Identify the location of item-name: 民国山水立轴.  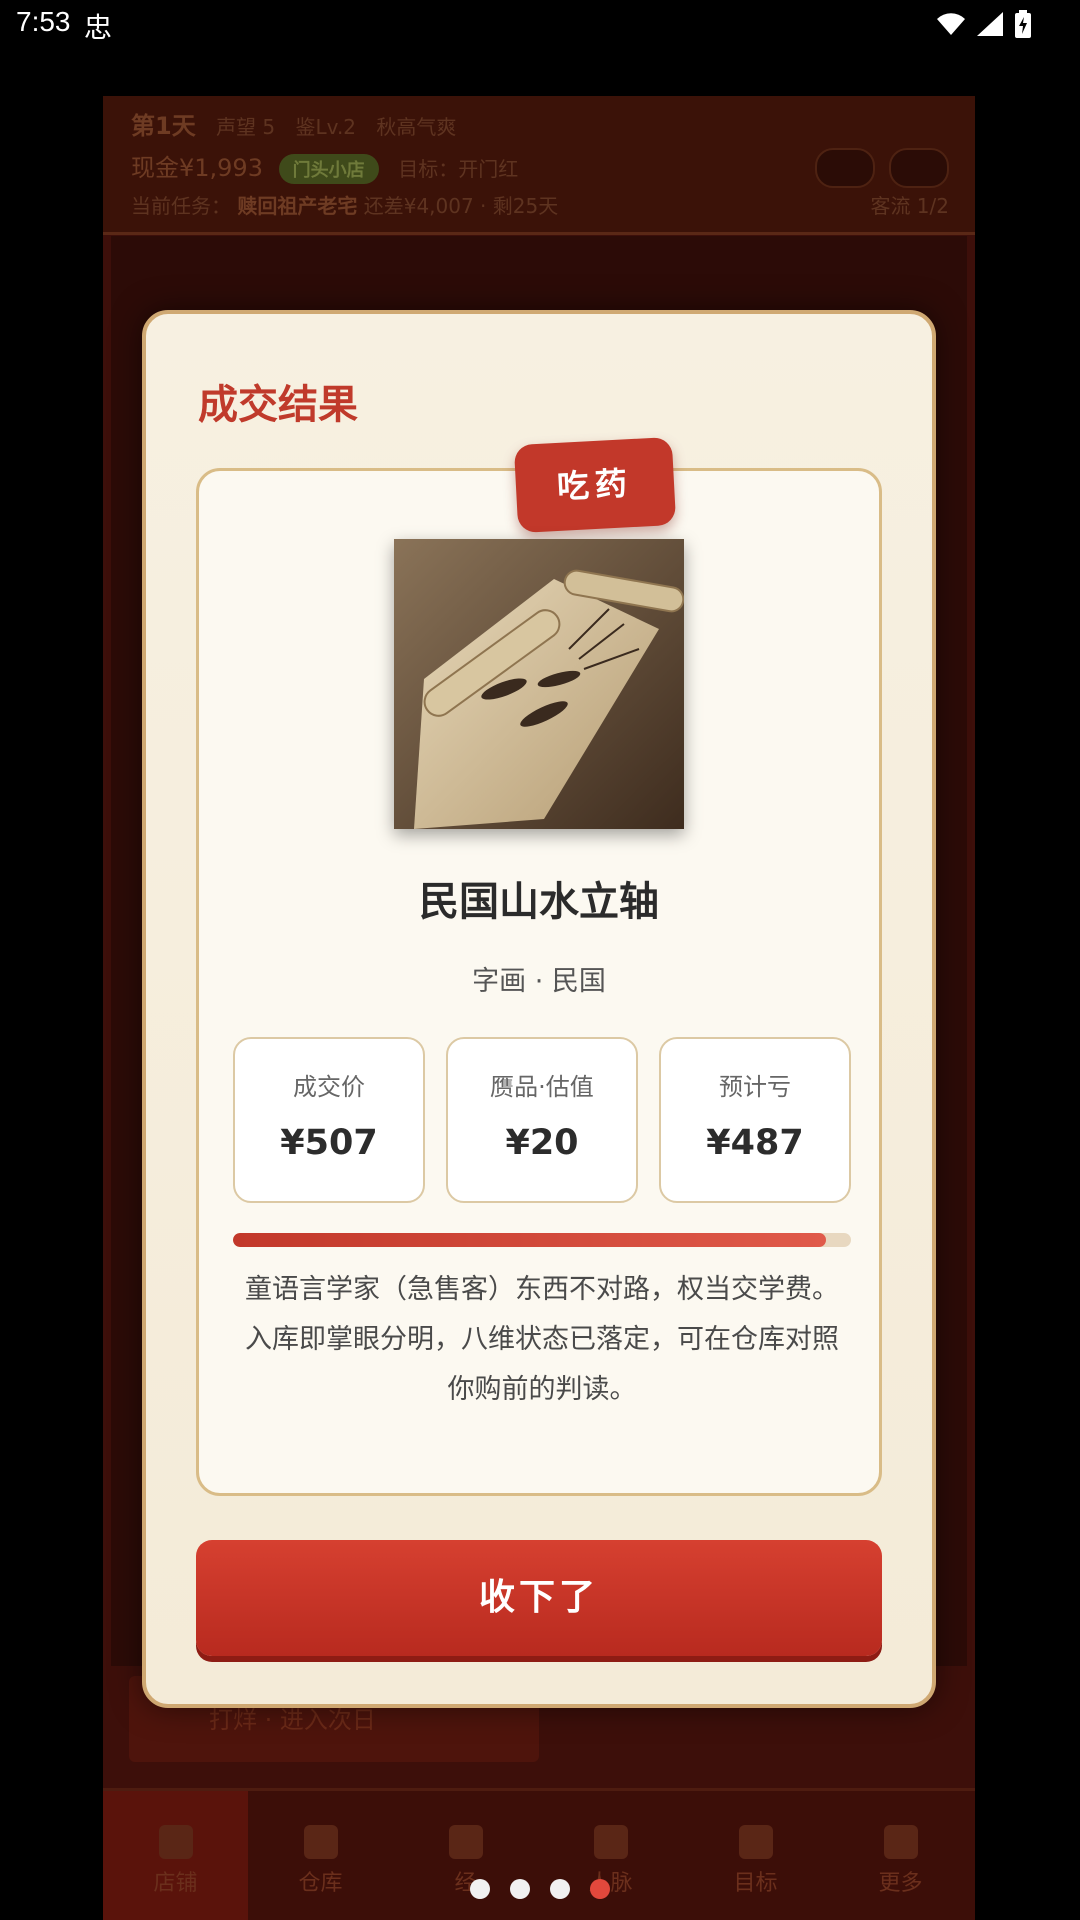
(539, 902).